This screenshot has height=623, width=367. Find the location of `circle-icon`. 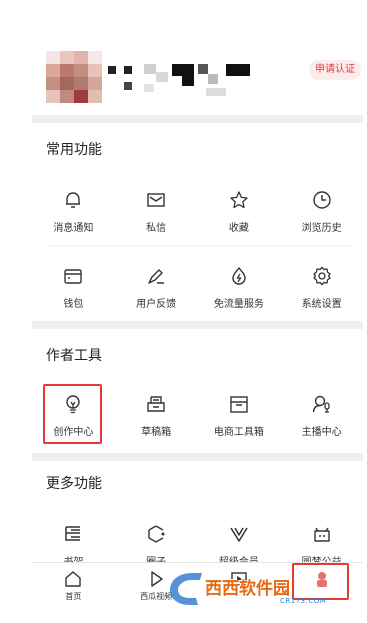

circle-icon is located at coordinates (156, 534).